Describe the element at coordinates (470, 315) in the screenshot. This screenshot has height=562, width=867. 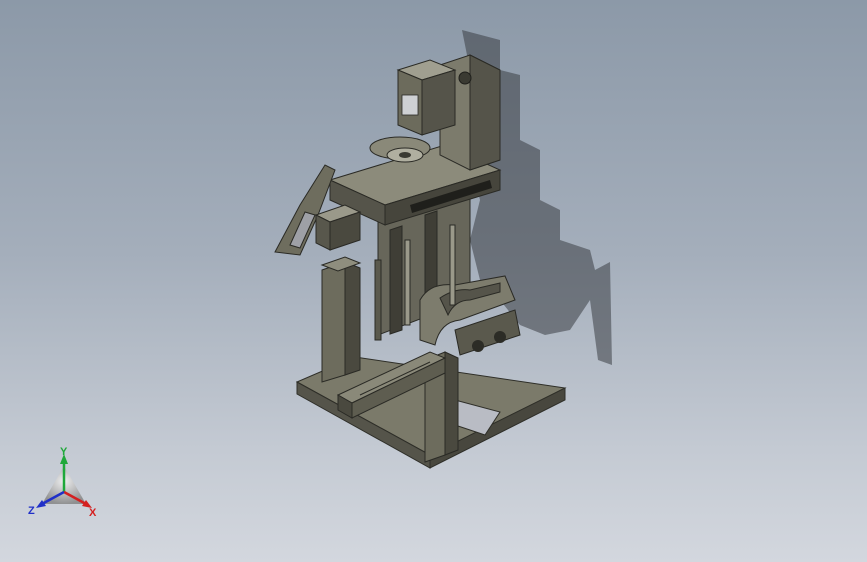
I see `feeder-hopper` at that location.